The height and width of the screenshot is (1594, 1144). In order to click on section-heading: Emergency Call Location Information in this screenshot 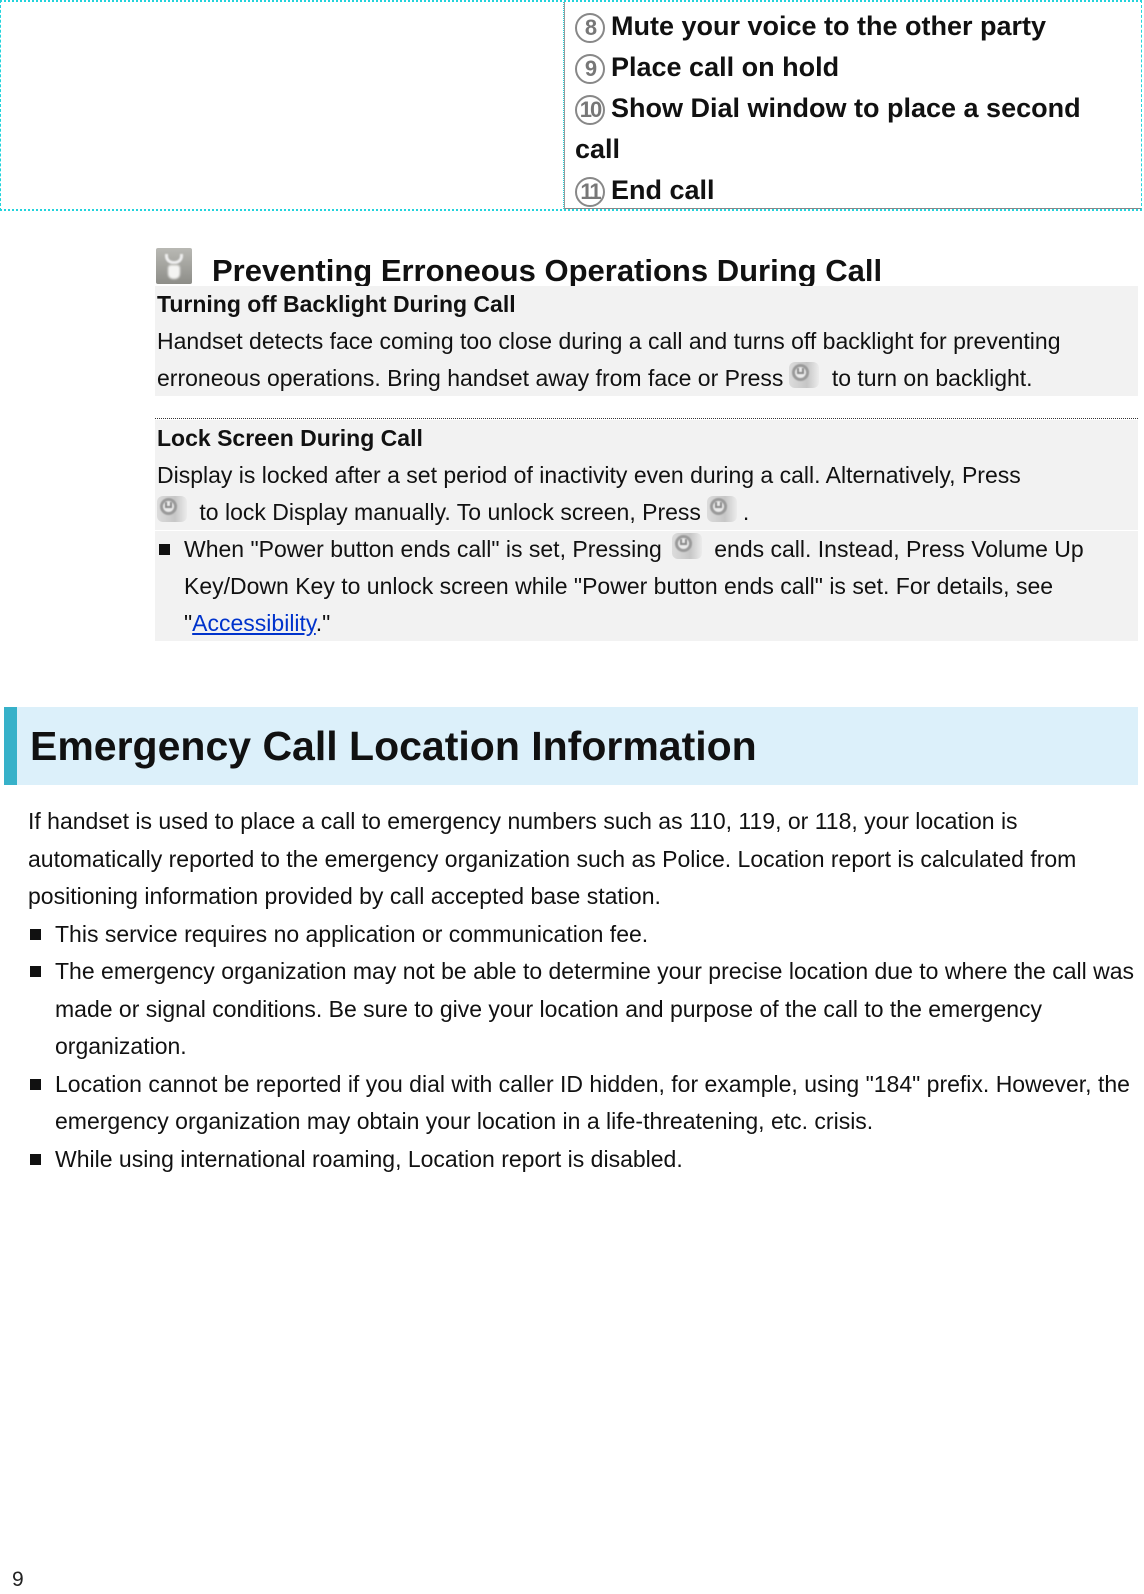, I will do `click(393, 746)`.